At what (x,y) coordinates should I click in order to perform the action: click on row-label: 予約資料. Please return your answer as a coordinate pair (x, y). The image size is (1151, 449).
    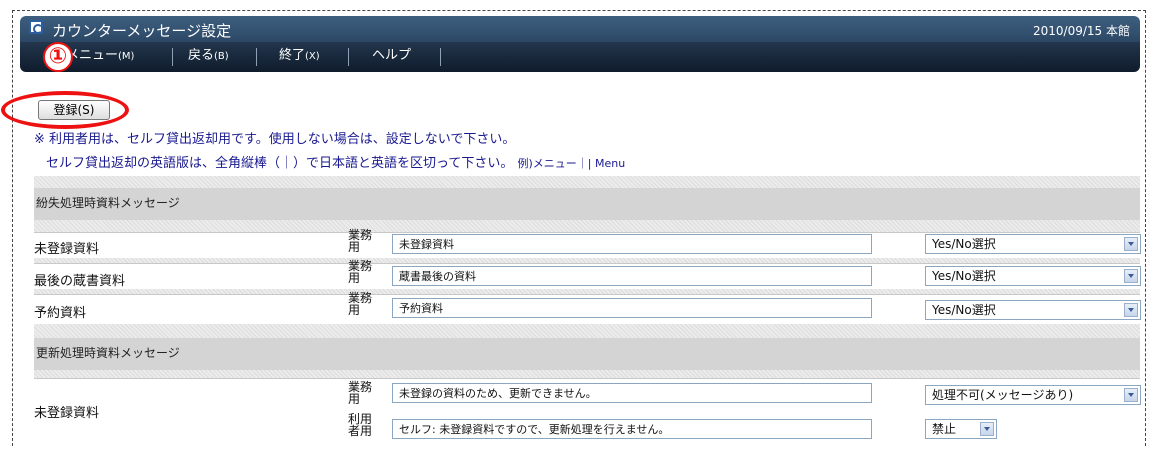
    Looking at the image, I should click on (60, 313).